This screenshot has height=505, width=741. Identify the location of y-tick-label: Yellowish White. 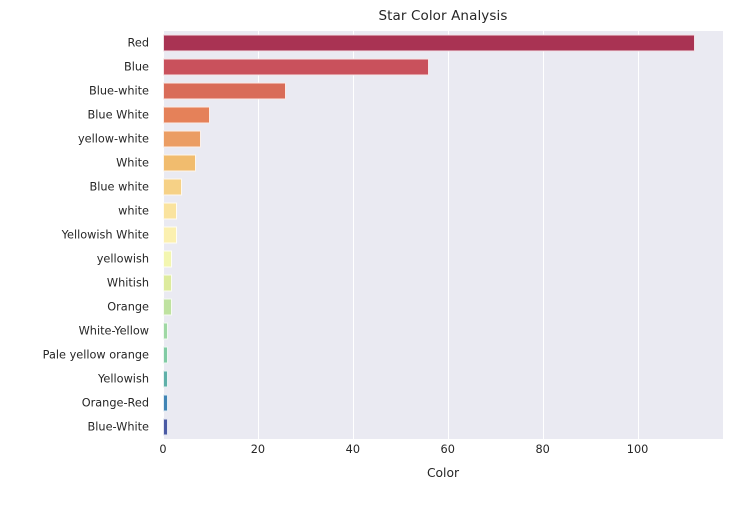
(105, 235).